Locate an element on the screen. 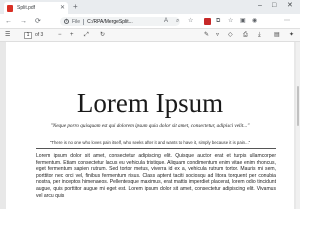  tab-title: Split.pdf is located at coordinates (26, 8).